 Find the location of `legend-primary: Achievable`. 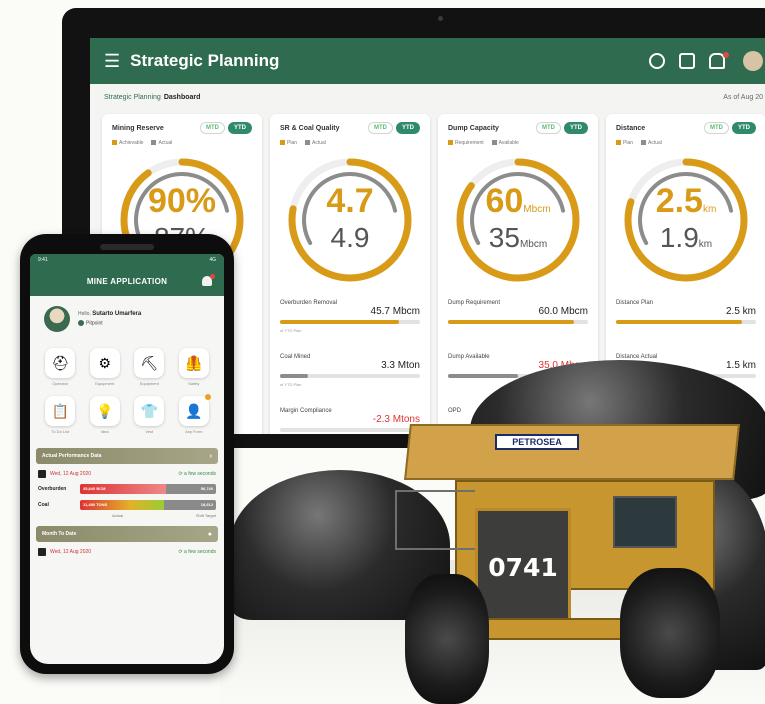

legend-primary: Achievable is located at coordinates (127, 143).